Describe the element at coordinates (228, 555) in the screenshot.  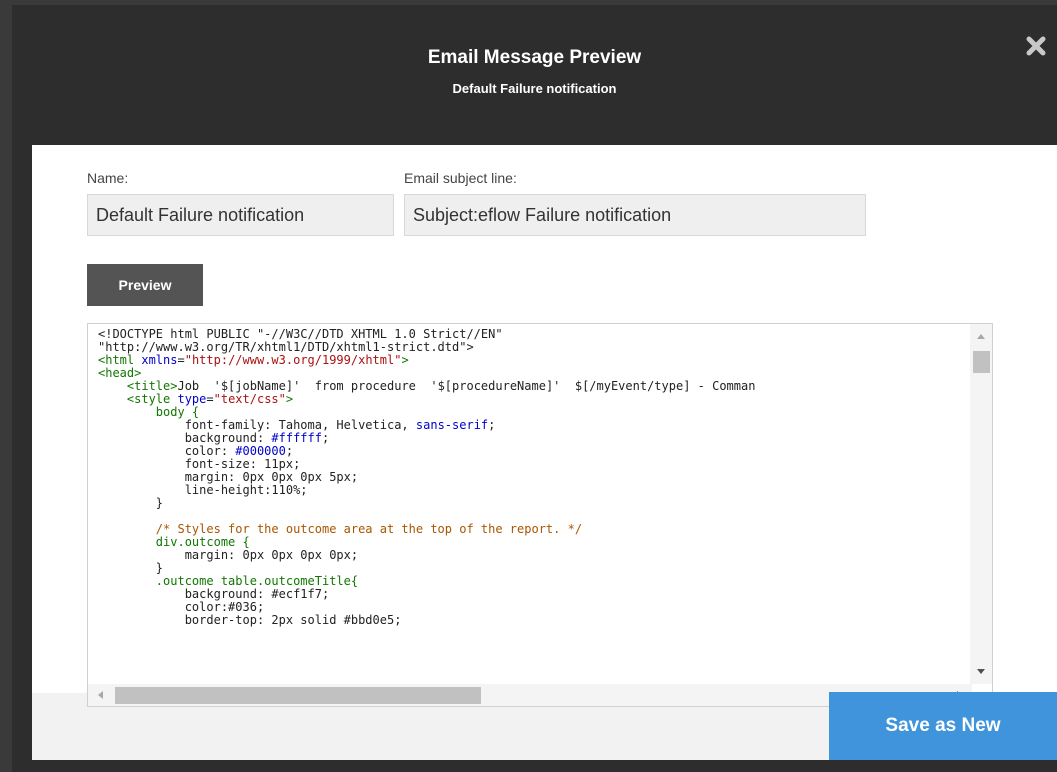
I see `code-token: margin: 0px 0px 0px 0px;` at that location.